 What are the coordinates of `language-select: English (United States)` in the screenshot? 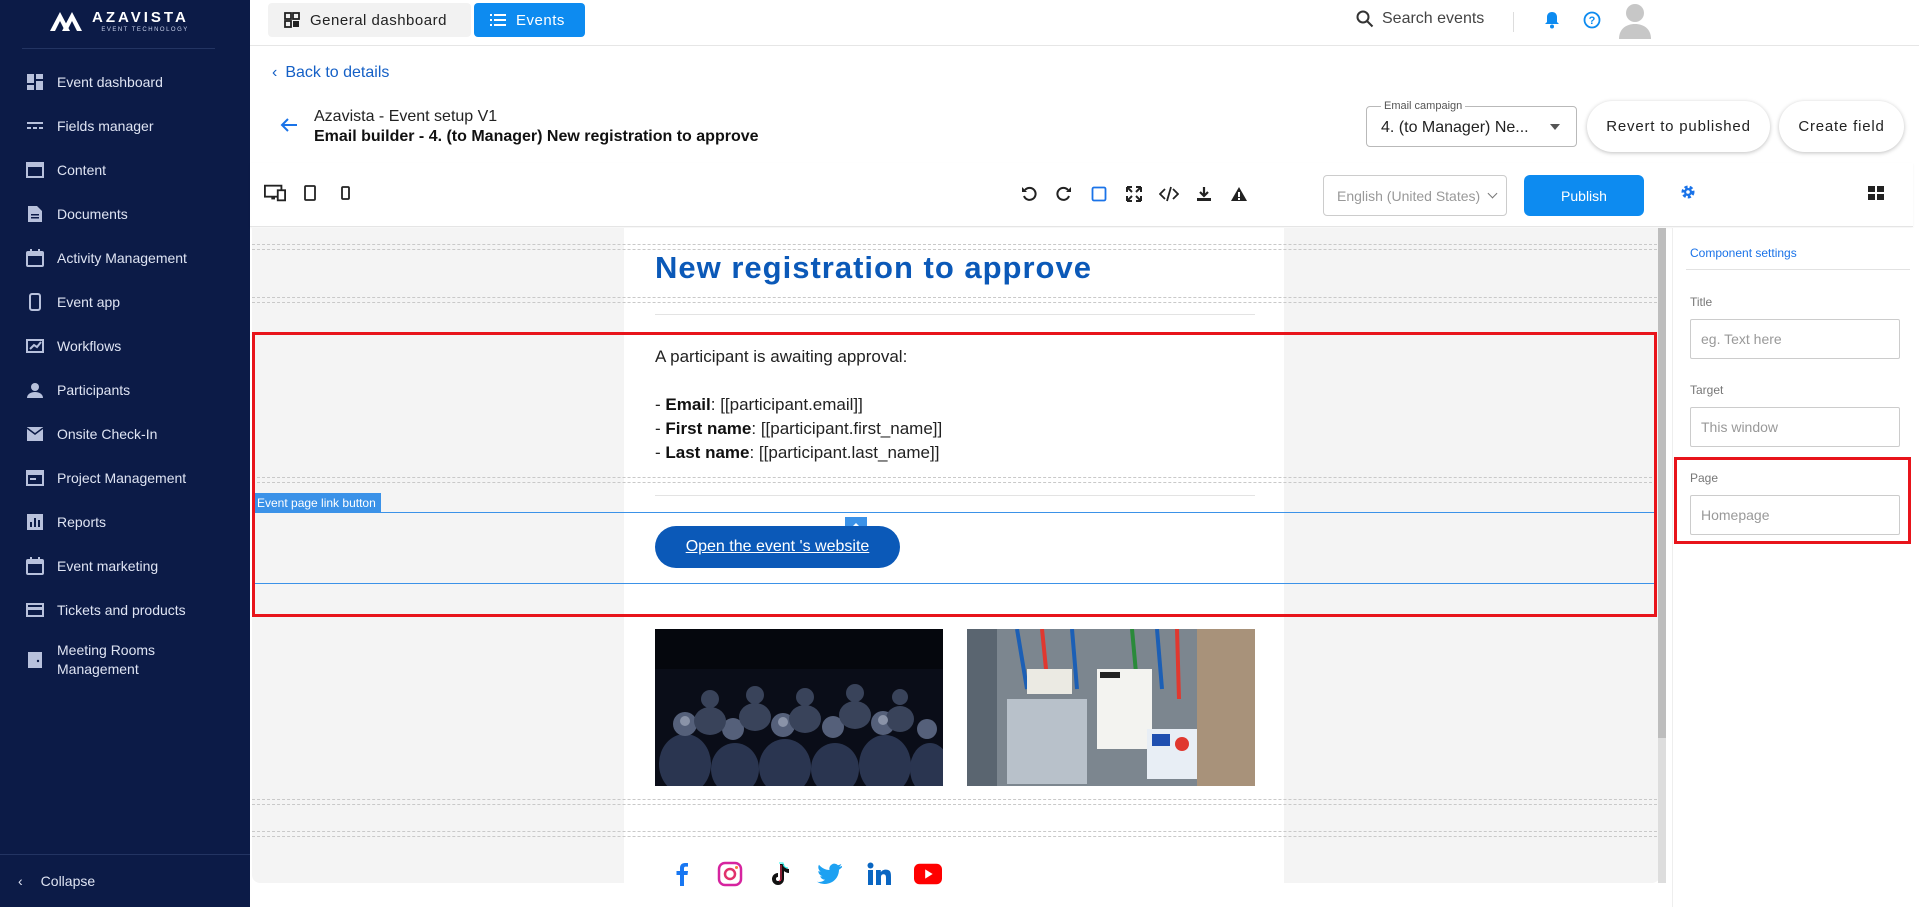 It's located at (1415, 195).